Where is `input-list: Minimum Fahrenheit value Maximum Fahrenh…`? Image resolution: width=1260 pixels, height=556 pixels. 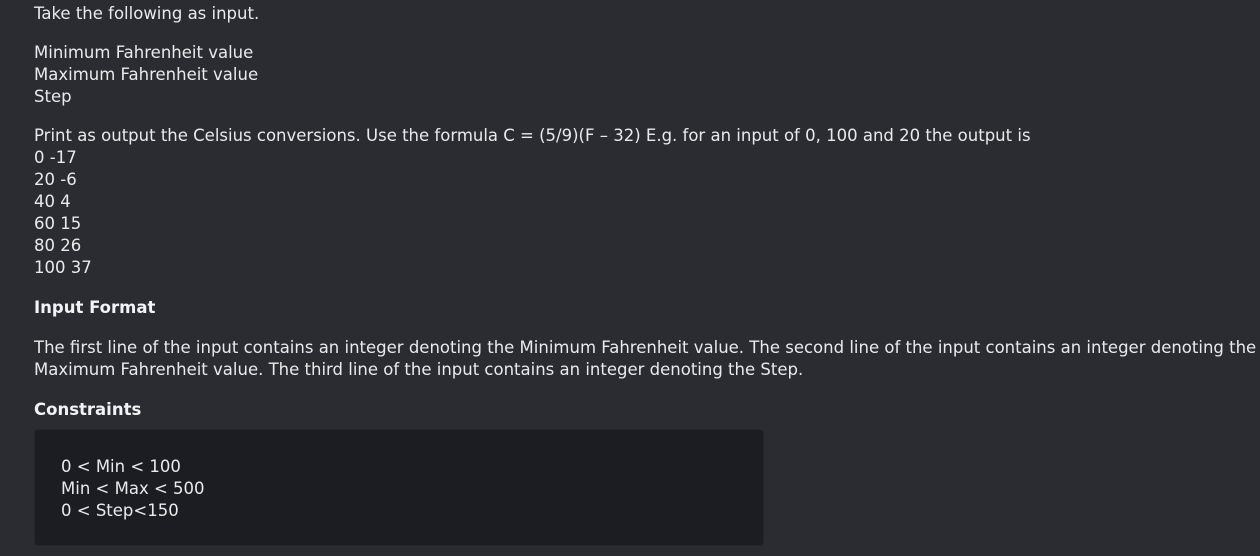
input-list: Minimum Fahrenheit value Maximum Fahrenh… is located at coordinates (634, 75).